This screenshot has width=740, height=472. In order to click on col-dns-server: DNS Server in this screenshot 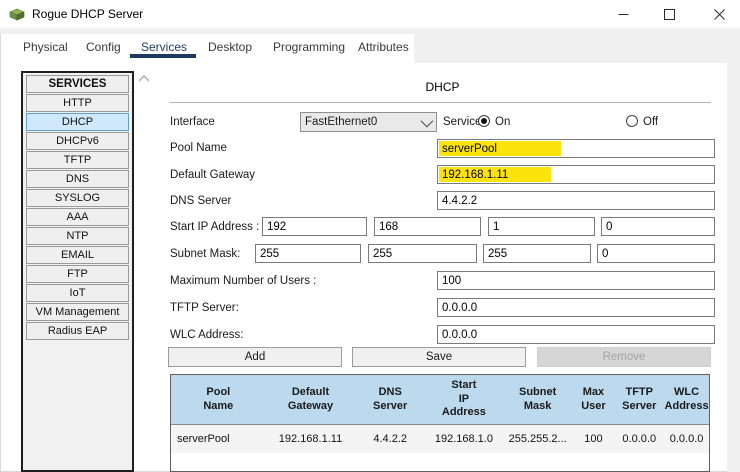, I will do `click(390, 398)`.